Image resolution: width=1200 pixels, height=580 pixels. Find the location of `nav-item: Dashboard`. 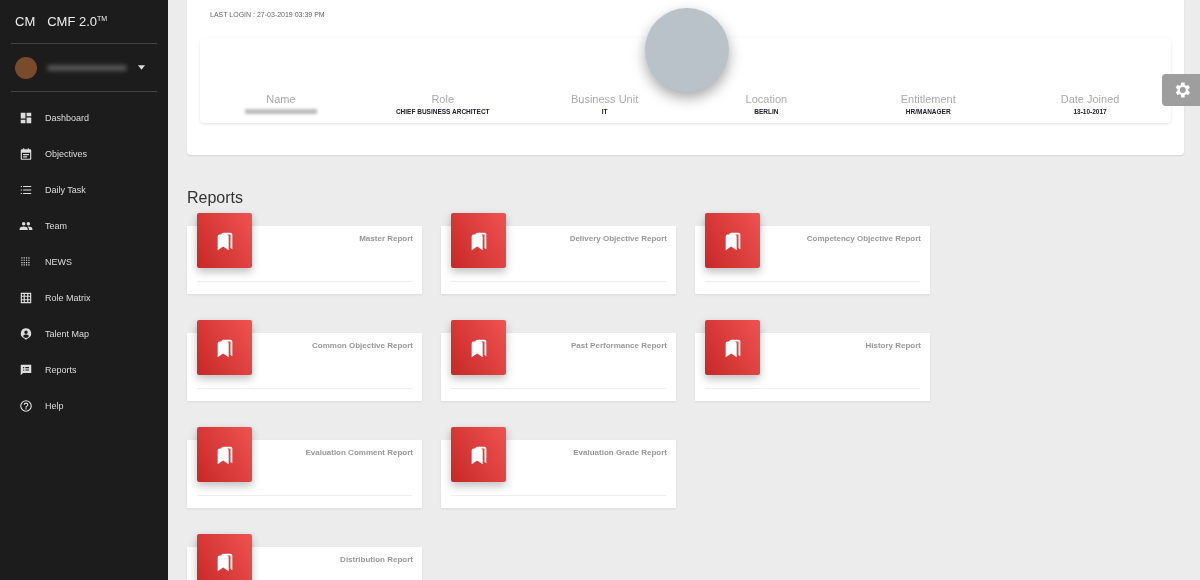

nav-item: Dashboard is located at coordinates (84, 118).